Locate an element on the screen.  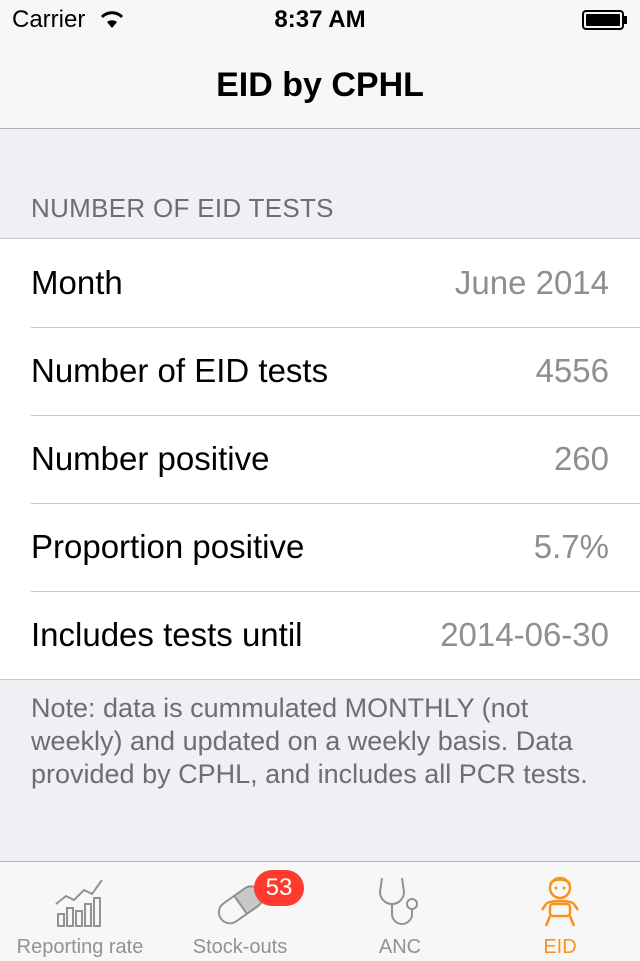
bar-chart-icon is located at coordinates (79, 903).